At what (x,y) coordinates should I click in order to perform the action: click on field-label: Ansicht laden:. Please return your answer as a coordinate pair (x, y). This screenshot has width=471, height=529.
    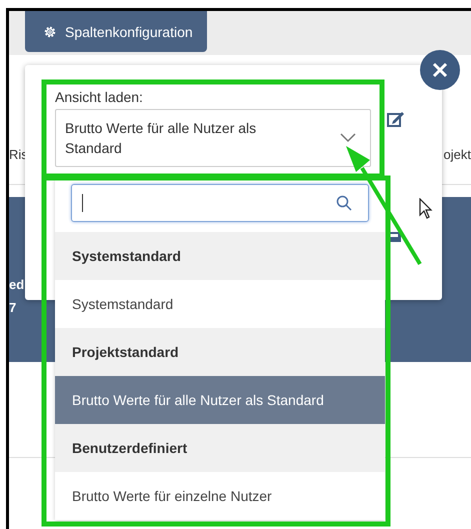
    Looking at the image, I should click on (99, 98).